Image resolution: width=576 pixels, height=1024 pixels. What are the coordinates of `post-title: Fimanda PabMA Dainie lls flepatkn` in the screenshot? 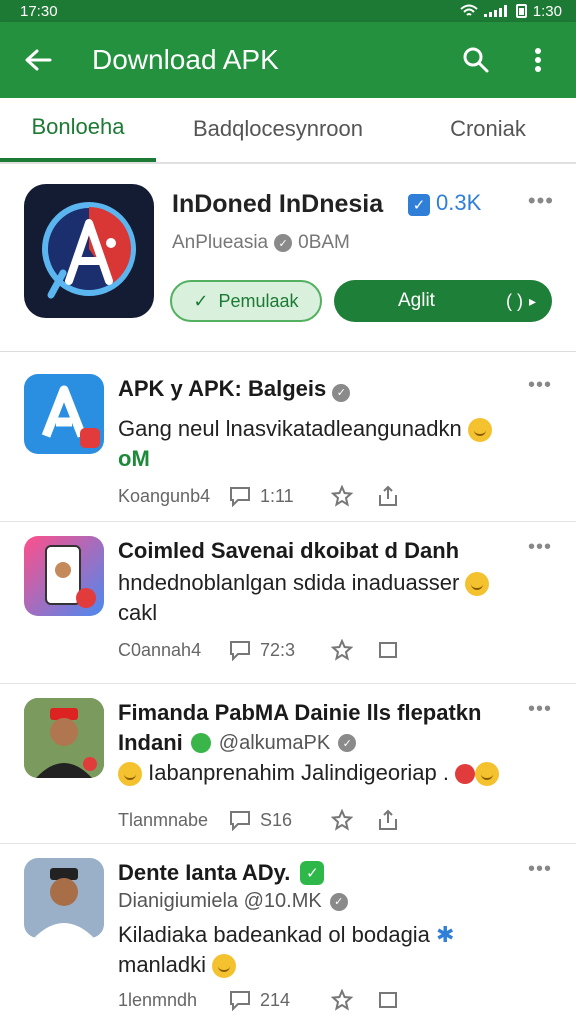 It's located at (300, 712).